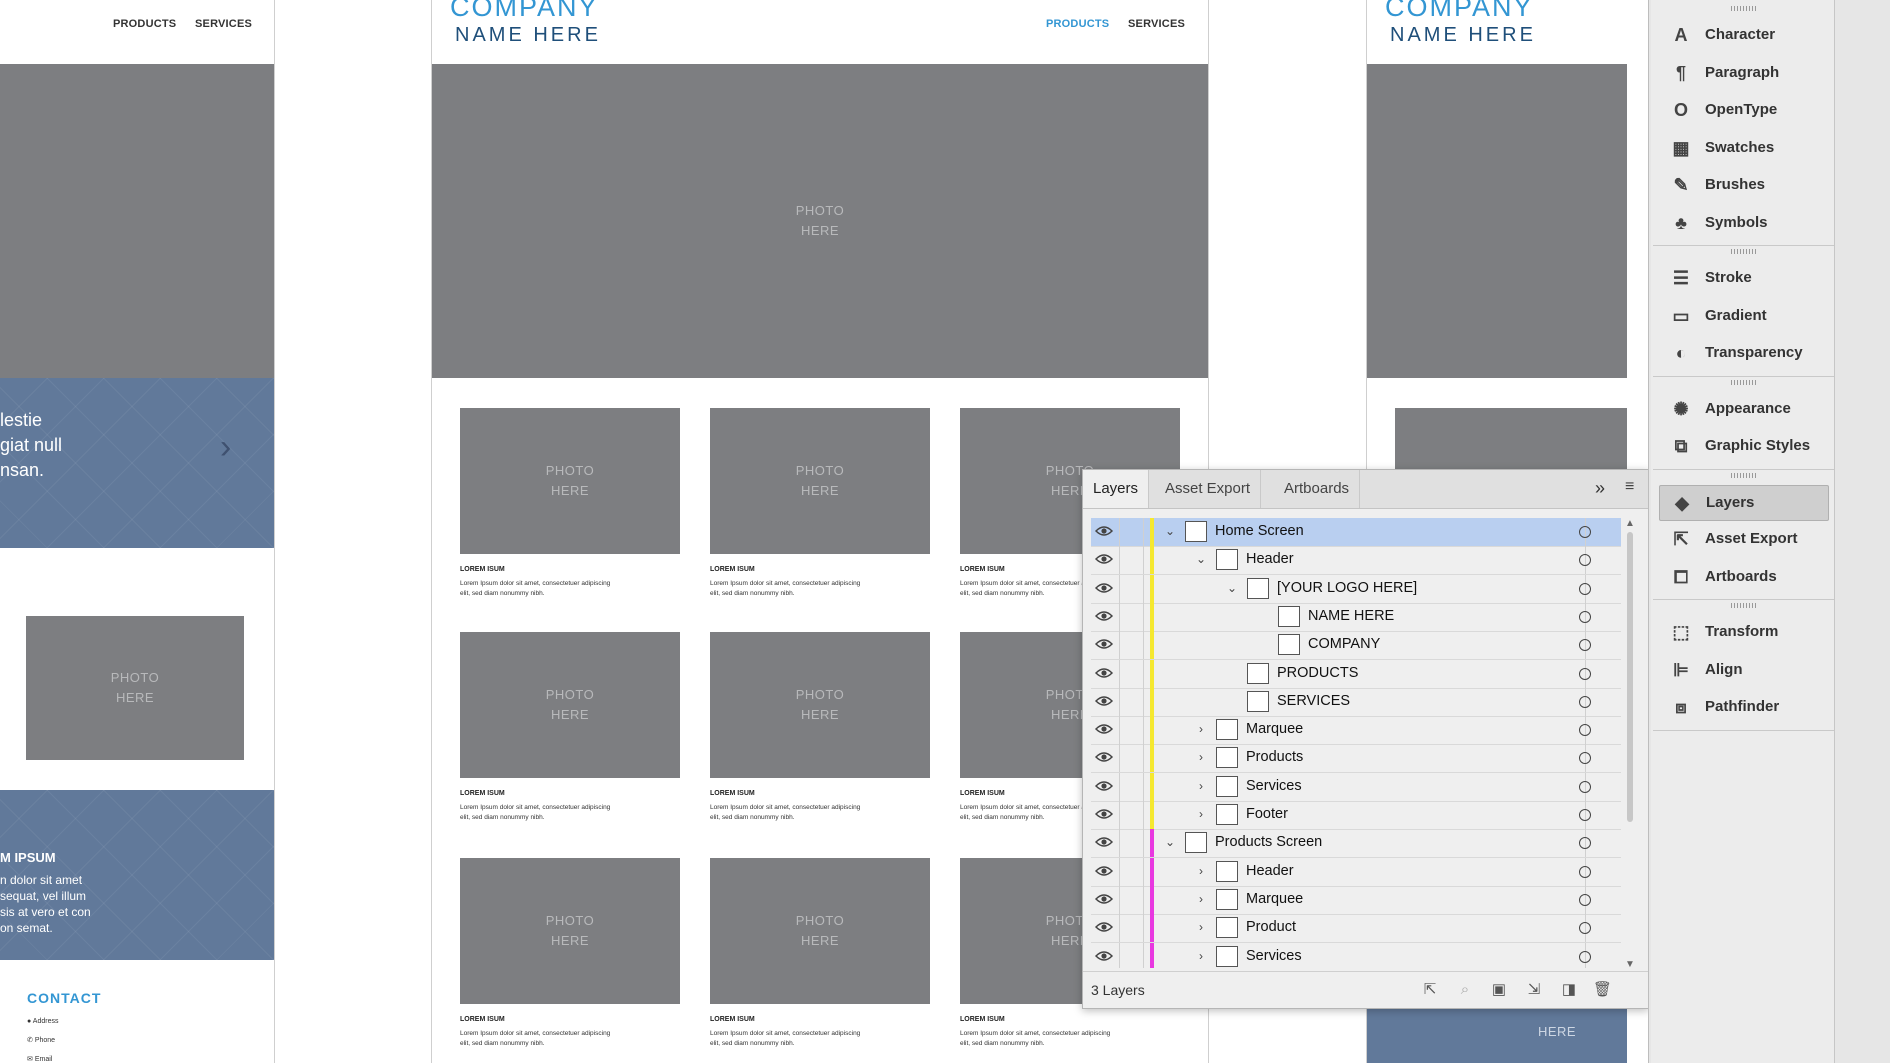  What do you see at coordinates (1430, 990) in the screenshot?
I see `export-icon: ⇱` at bounding box center [1430, 990].